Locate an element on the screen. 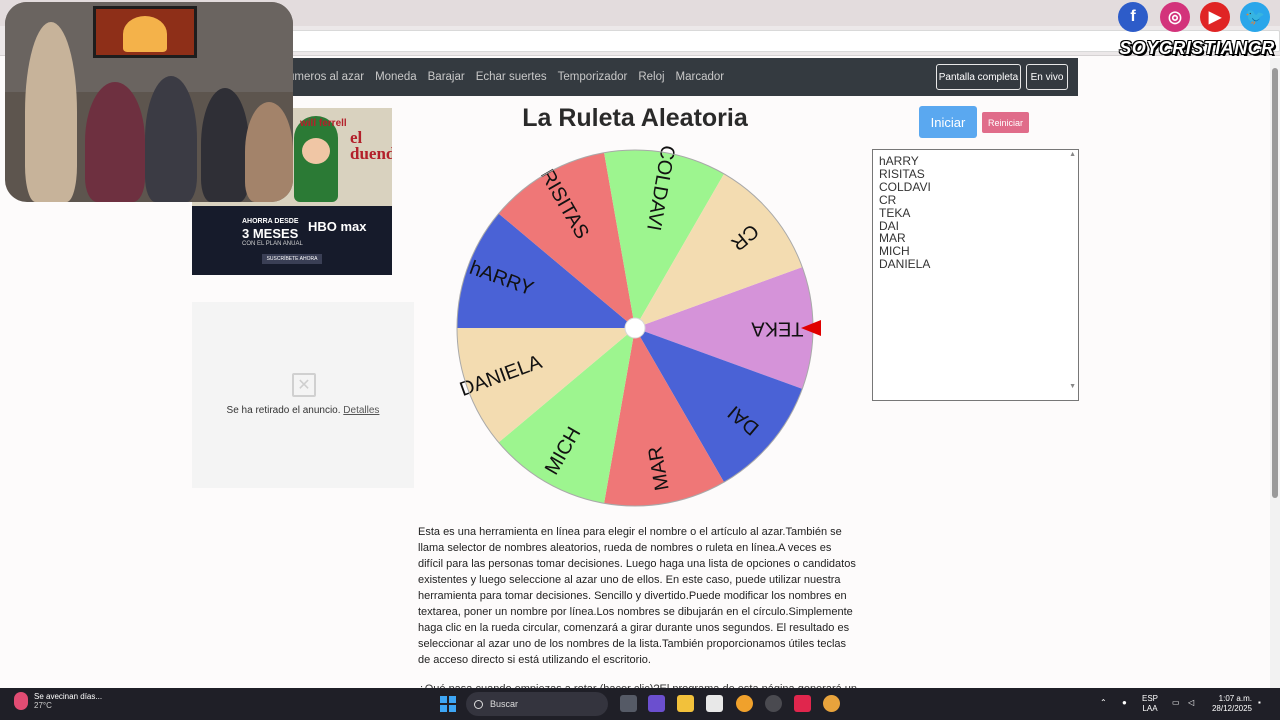 The image size is (1280, 720). youtube-icon: ▶ is located at coordinates (1215, 17).